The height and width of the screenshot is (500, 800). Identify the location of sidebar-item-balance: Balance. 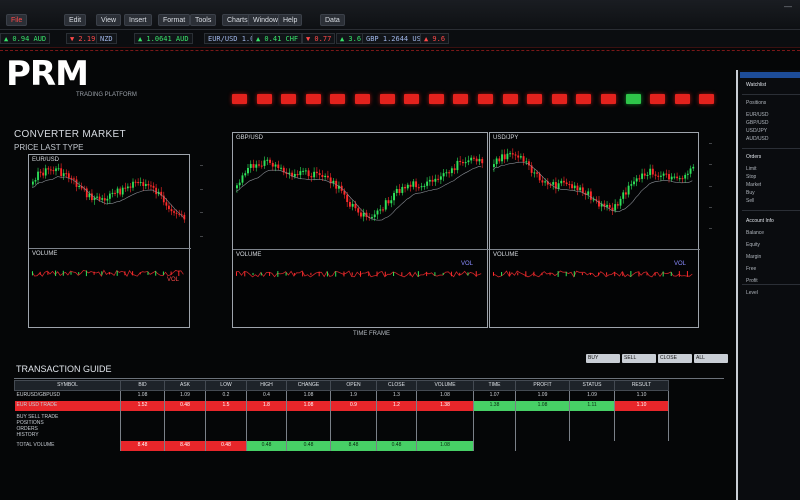
(755, 233).